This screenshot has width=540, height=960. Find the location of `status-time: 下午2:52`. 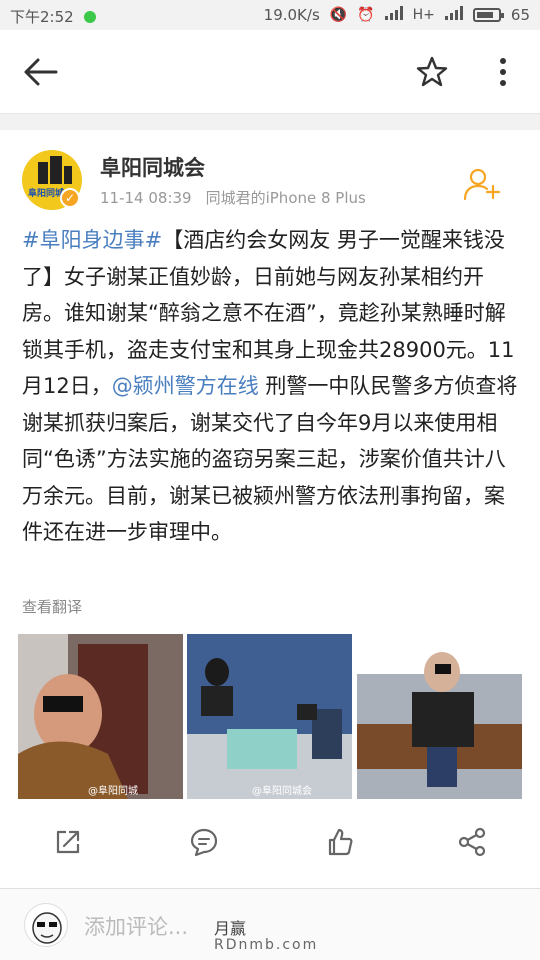

status-time: 下午2:52 is located at coordinates (42, 17).